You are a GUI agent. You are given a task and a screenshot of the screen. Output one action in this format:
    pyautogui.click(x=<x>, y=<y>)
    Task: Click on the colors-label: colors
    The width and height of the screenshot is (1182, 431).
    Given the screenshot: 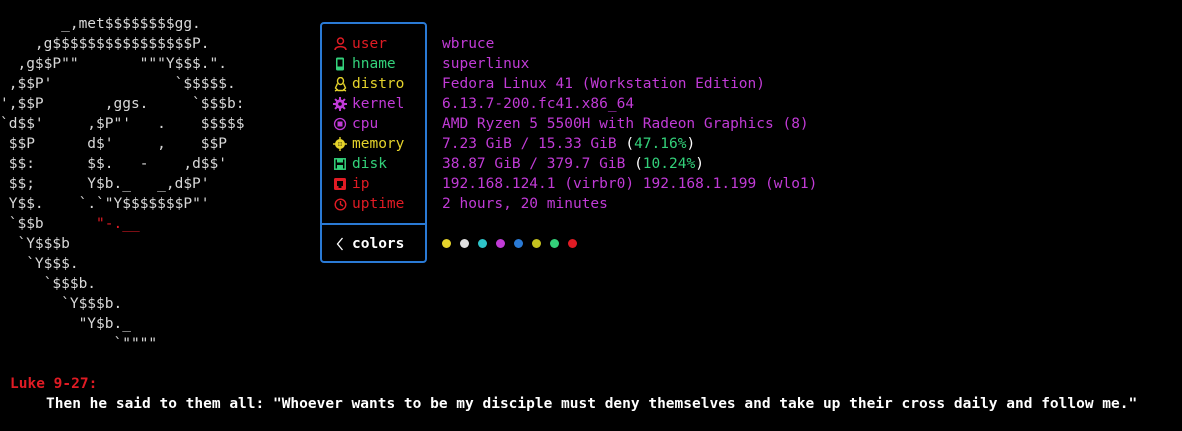 What is the action you would take?
    pyautogui.click(x=378, y=244)
    